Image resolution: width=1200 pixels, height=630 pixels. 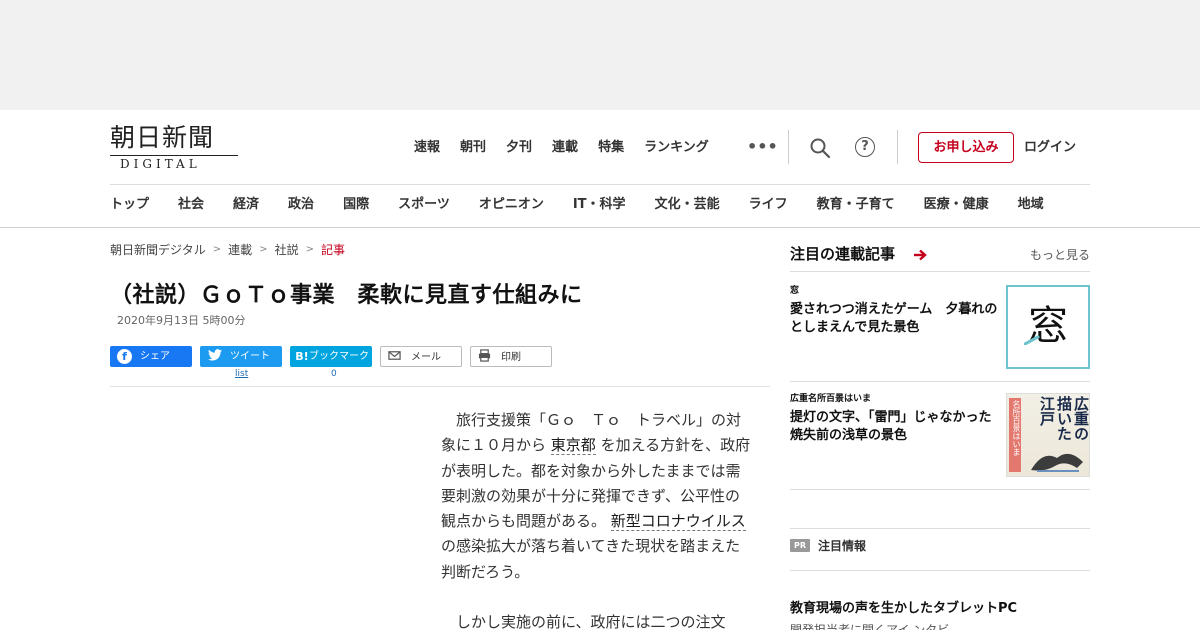 What do you see at coordinates (687, 205) in the screenshot?
I see `category-culture: 文化・芸能` at bounding box center [687, 205].